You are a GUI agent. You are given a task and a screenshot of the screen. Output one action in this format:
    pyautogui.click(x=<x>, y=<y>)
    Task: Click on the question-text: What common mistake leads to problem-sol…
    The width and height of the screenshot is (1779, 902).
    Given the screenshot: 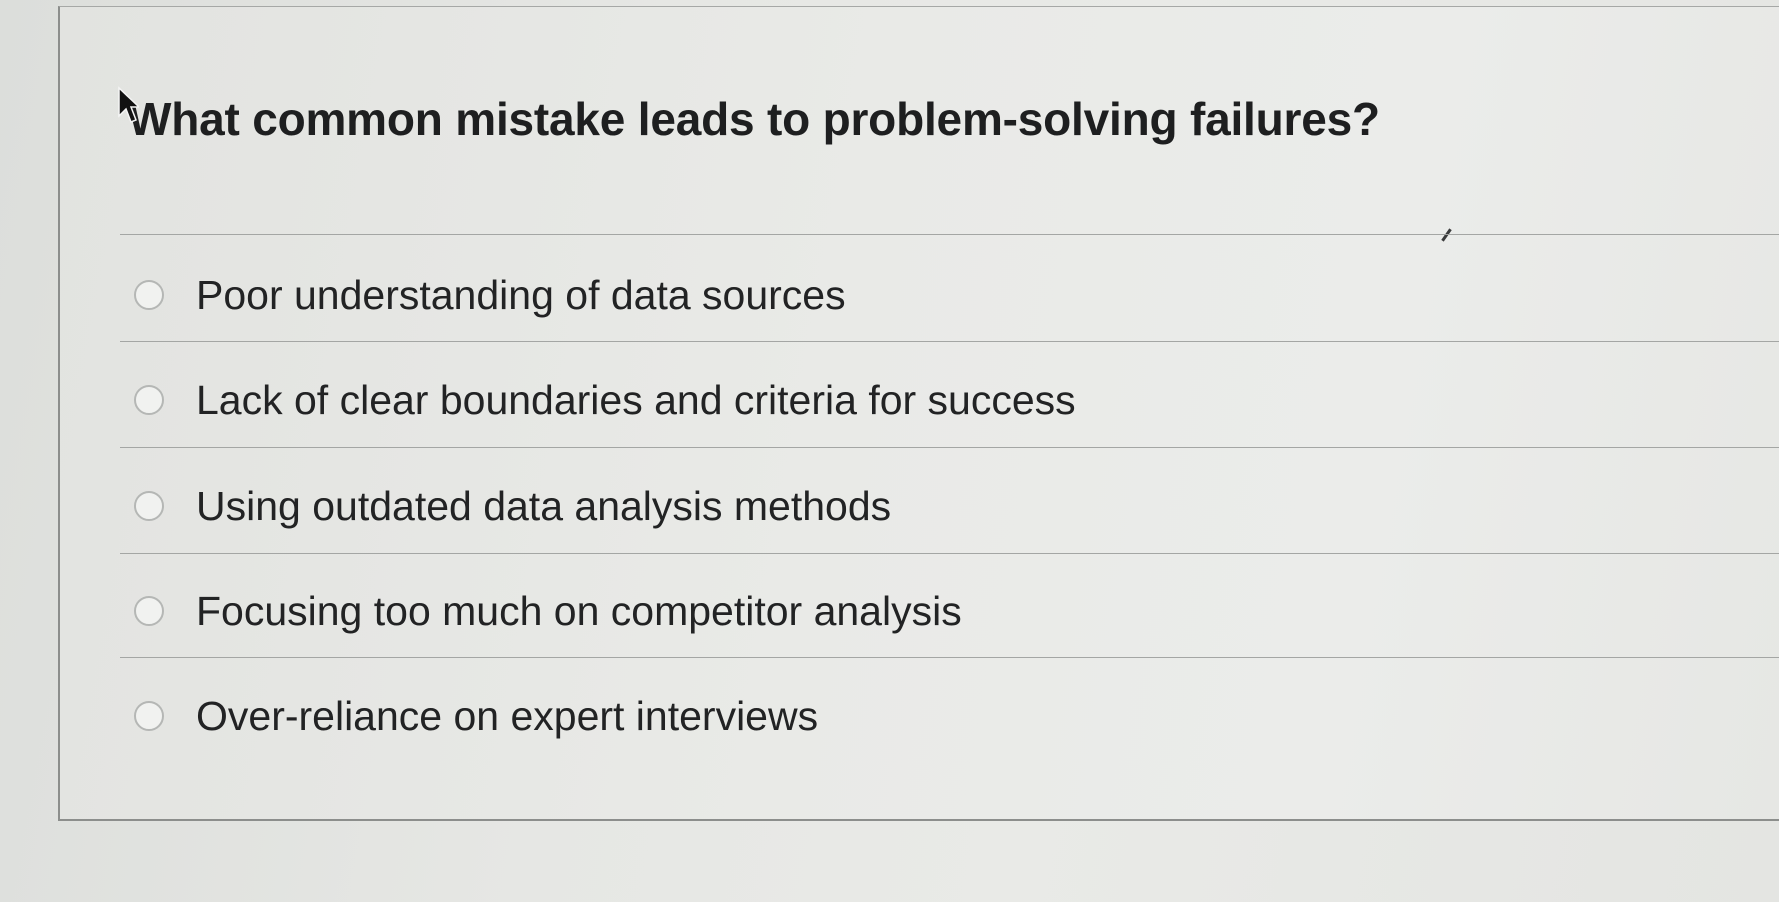 What is the action you would take?
    pyautogui.click(x=754, y=119)
    